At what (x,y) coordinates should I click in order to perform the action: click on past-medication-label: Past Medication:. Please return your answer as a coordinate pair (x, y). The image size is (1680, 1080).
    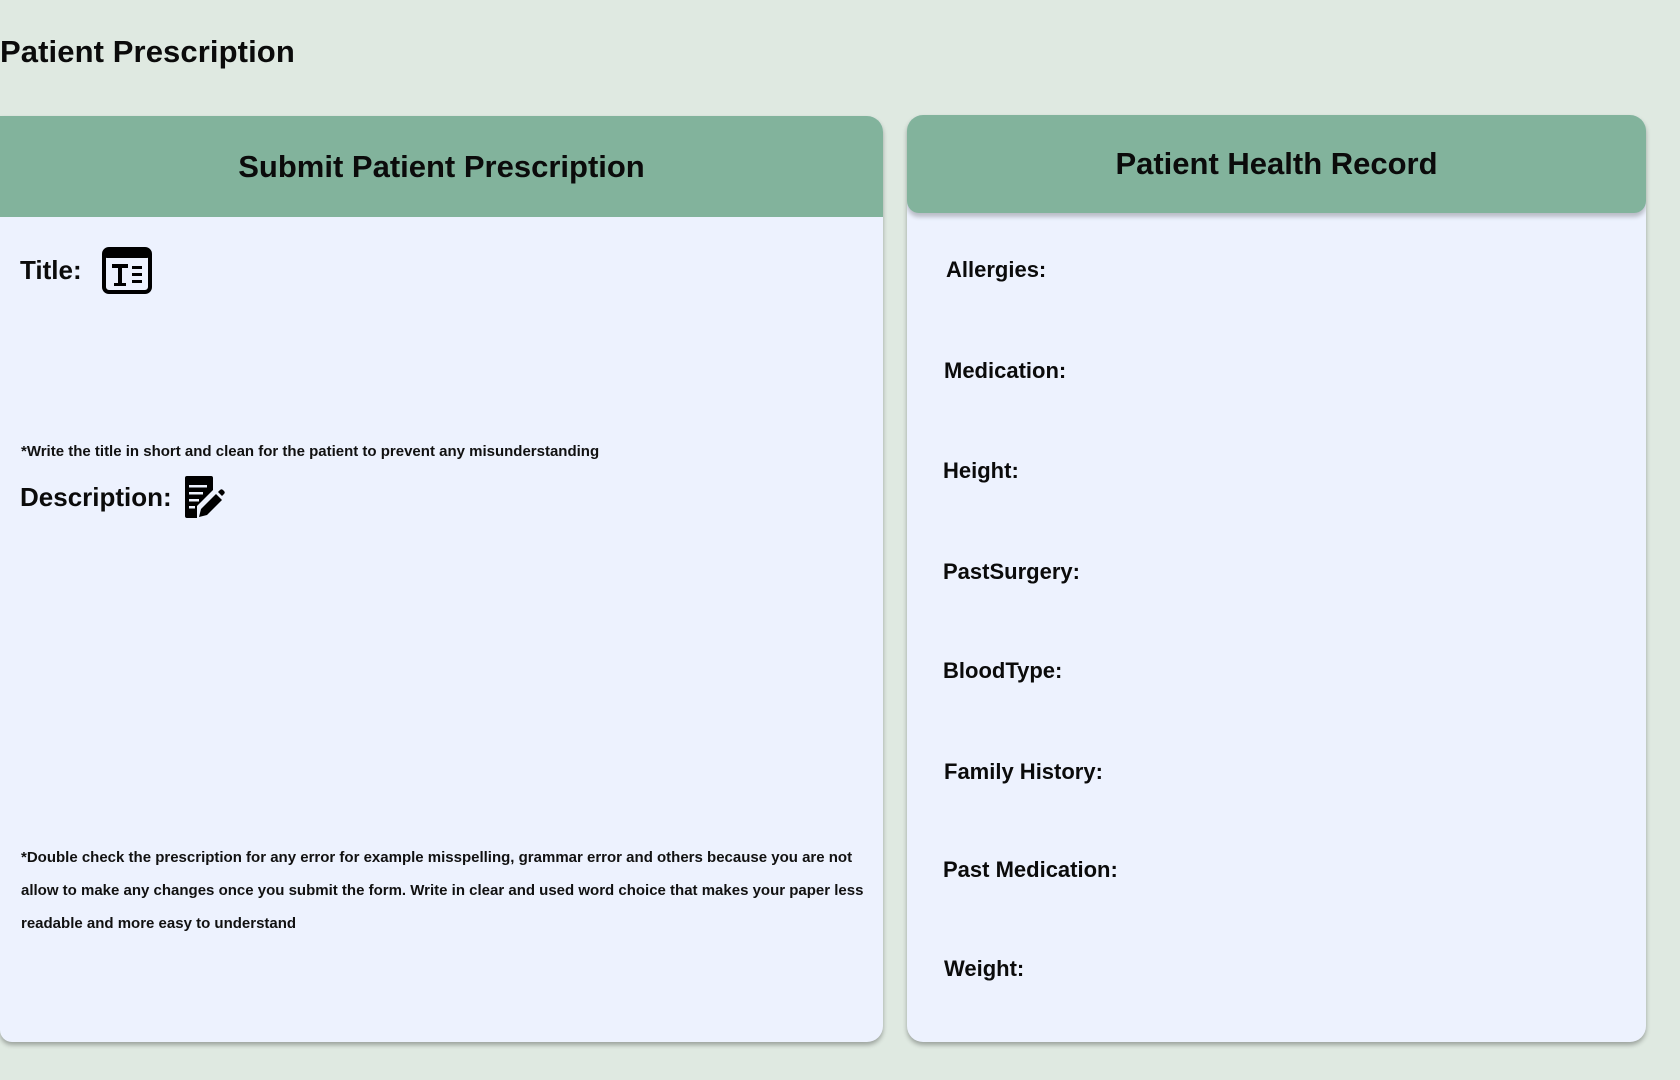
    Looking at the image, I should click on (1030, 869).